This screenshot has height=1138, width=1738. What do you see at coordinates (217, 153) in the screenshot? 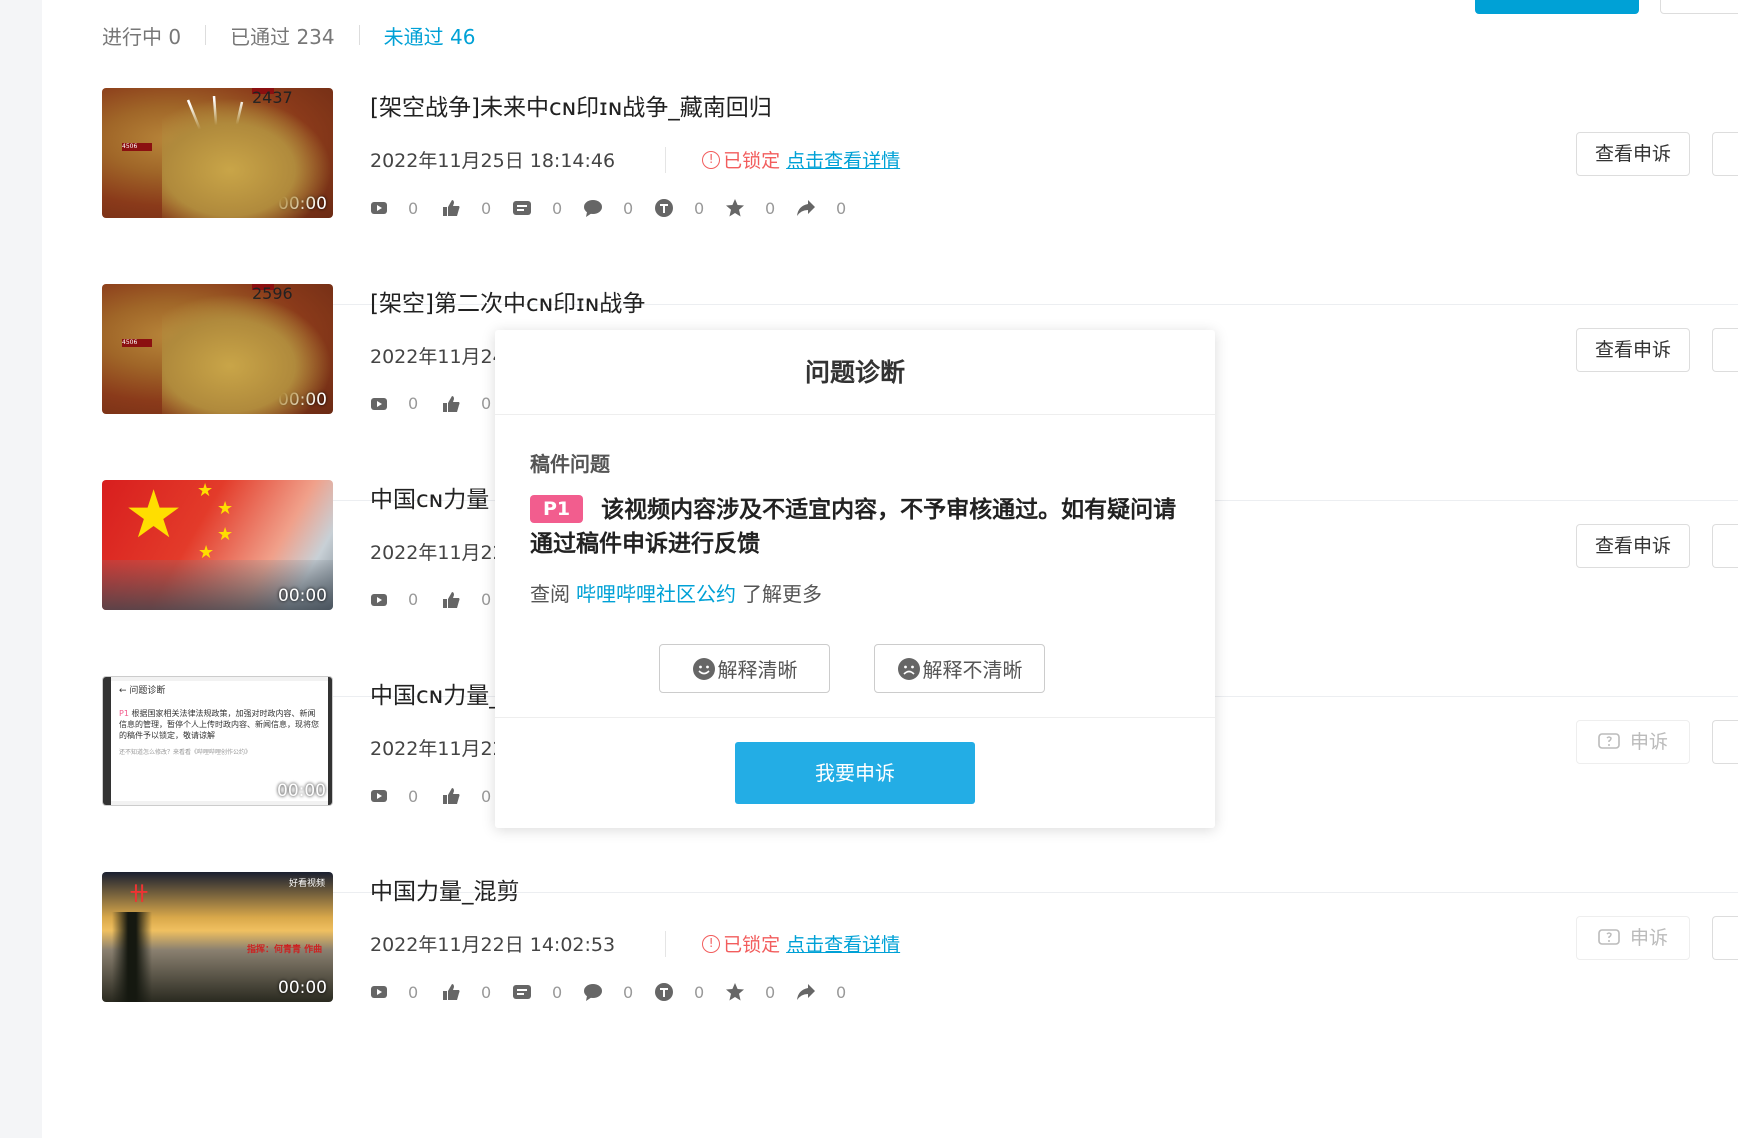
I see `video-thumbnail: 4506 2437 00:00` at bounding box center [217, 153].